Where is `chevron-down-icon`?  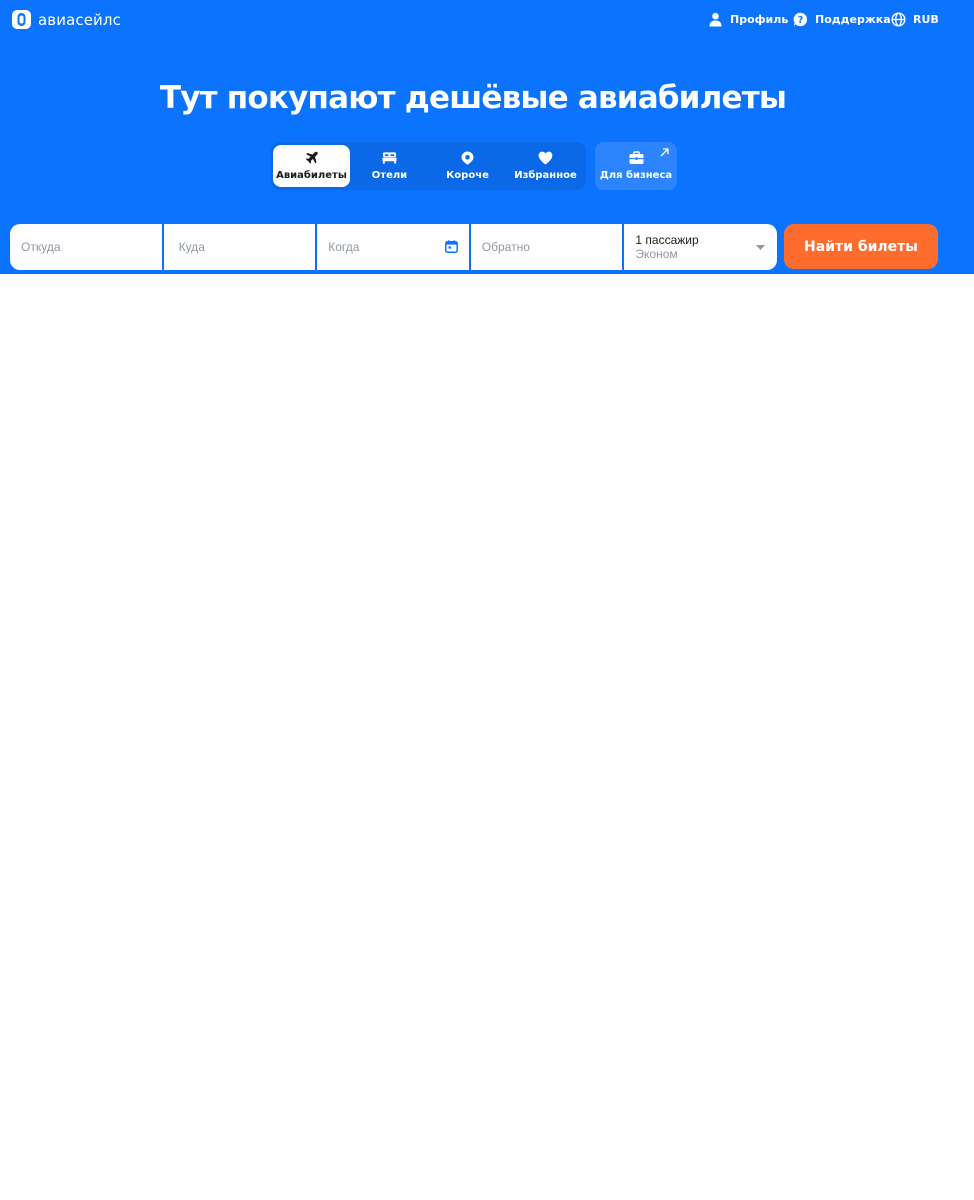 chevron-down-icon is located at coordinates (760, 247).